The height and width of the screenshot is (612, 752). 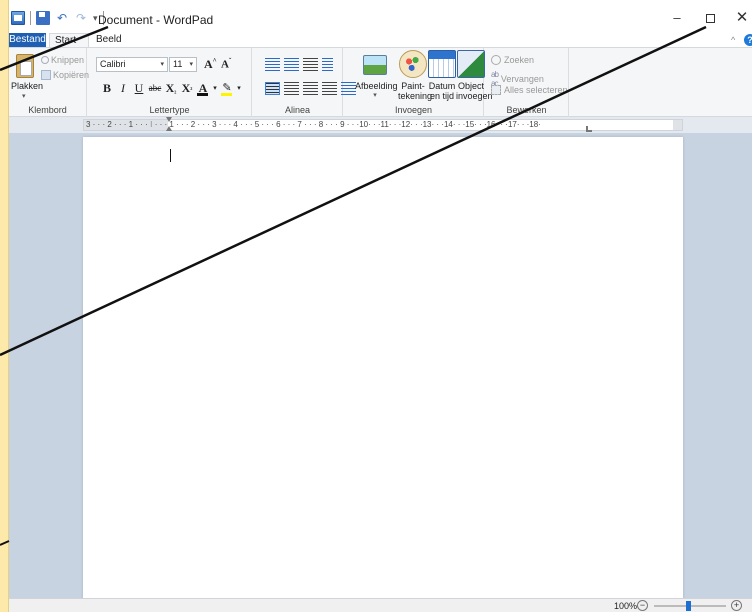 I want to click on paste-dropdown-icon: ▾, so click(x=24, y=96).